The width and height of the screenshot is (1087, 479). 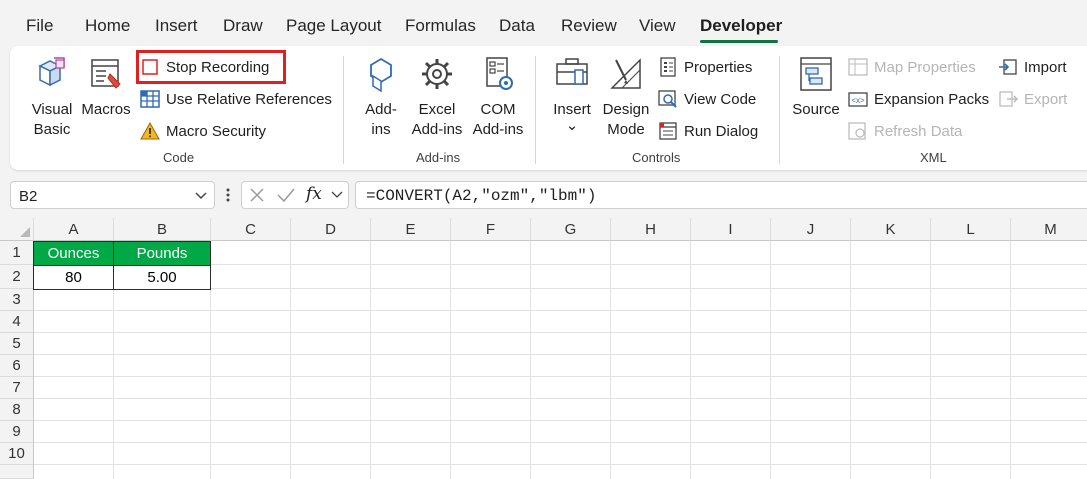 I want to click on refresh-icon, so click(x=858, y=131).